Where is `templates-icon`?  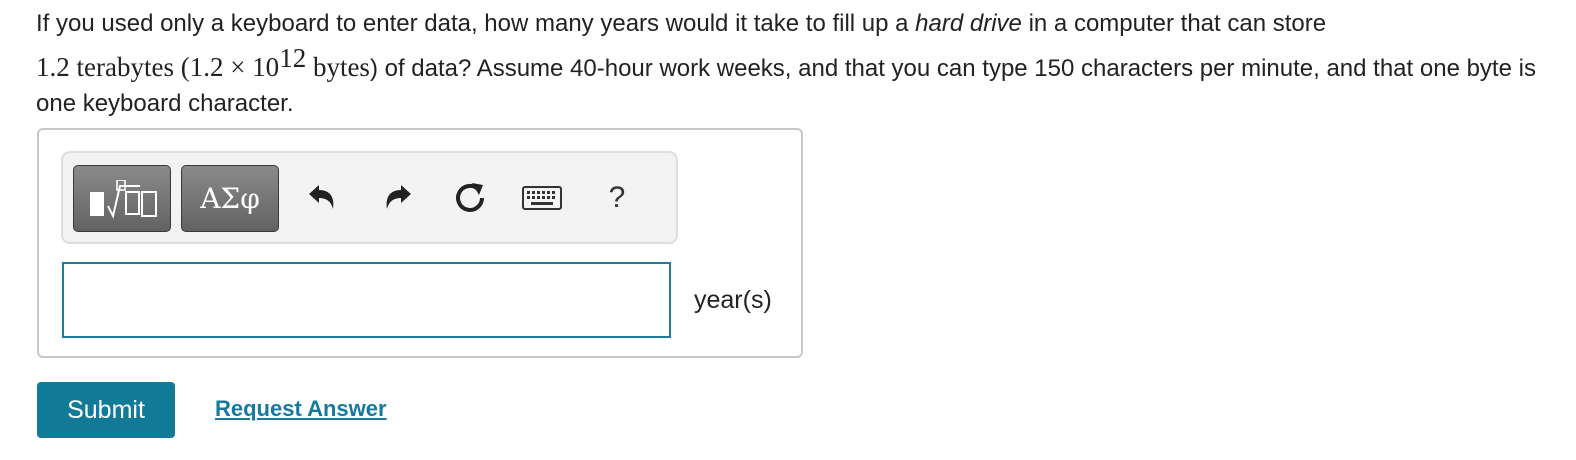
templates-icon is located at coordinates (123, 199).